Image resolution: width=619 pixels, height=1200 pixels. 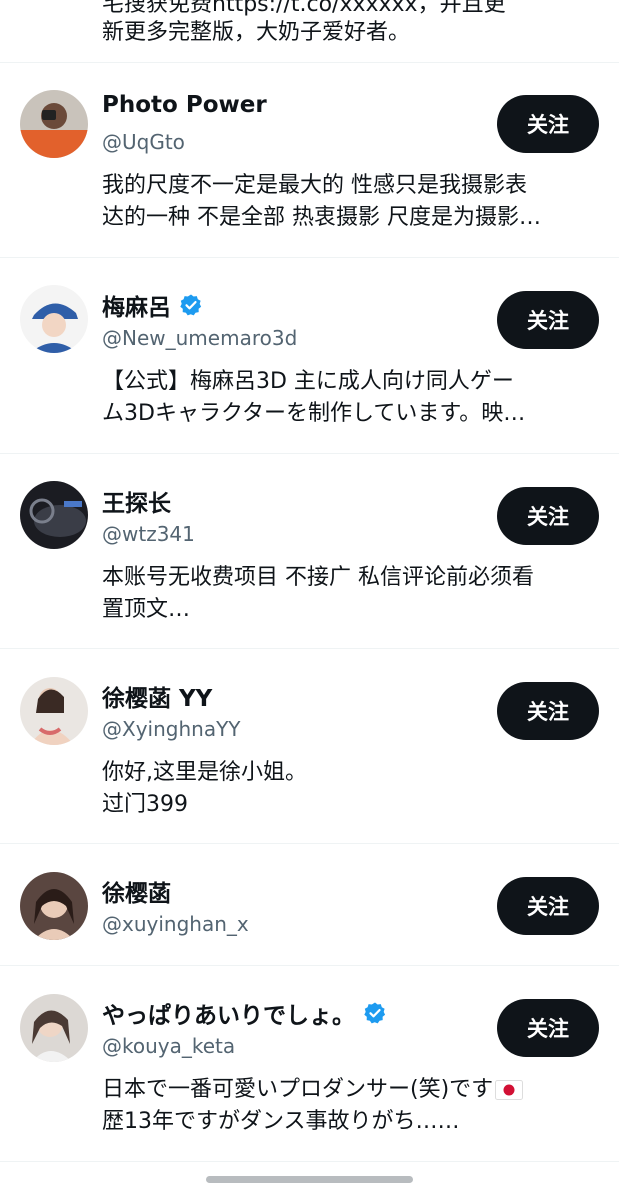 I want to click on account-name-text: 梅麻呂, so click(x=136, y=308).